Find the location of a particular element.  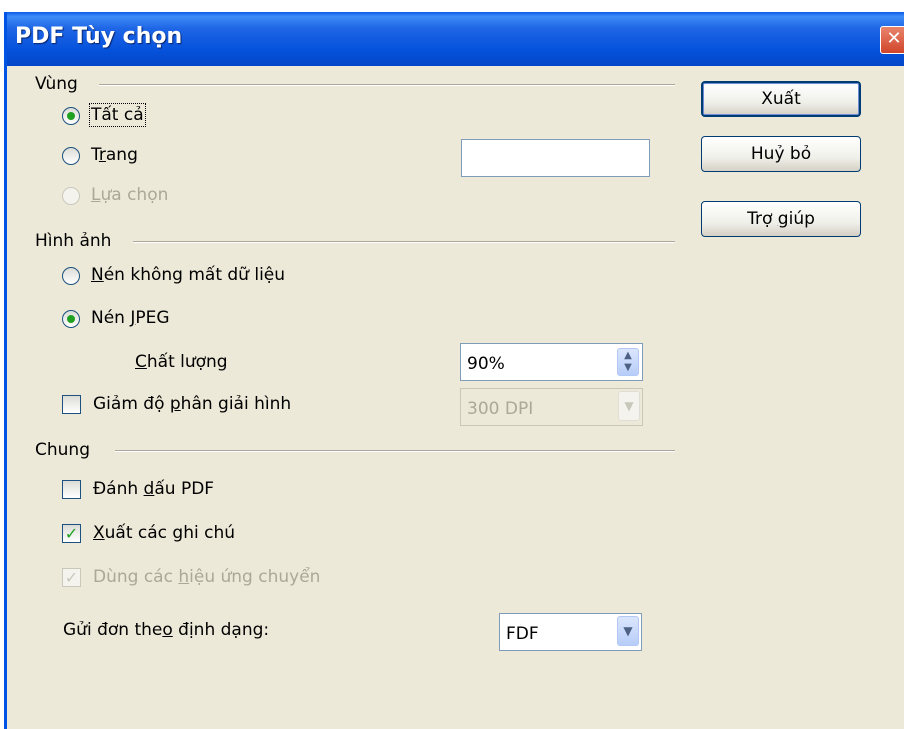

resolution-dropdown: 300 DPI ▼ is located at coordinates (551, 407).